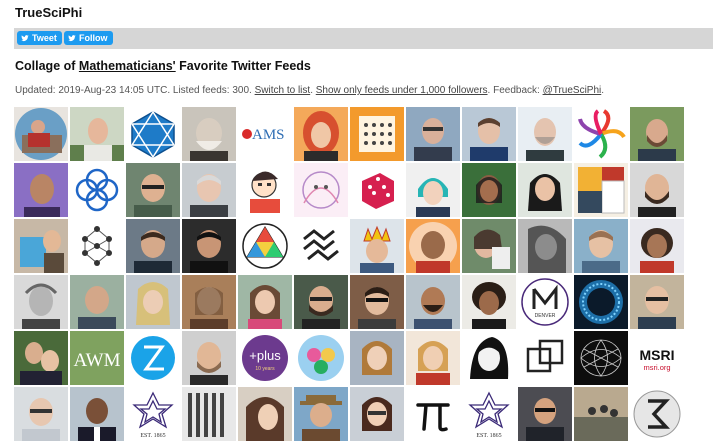  What do you see at coordinates (48, 12) in the screenshot?
I see `site-brand: TrueSciPhi` at bounding box center [48, 12].